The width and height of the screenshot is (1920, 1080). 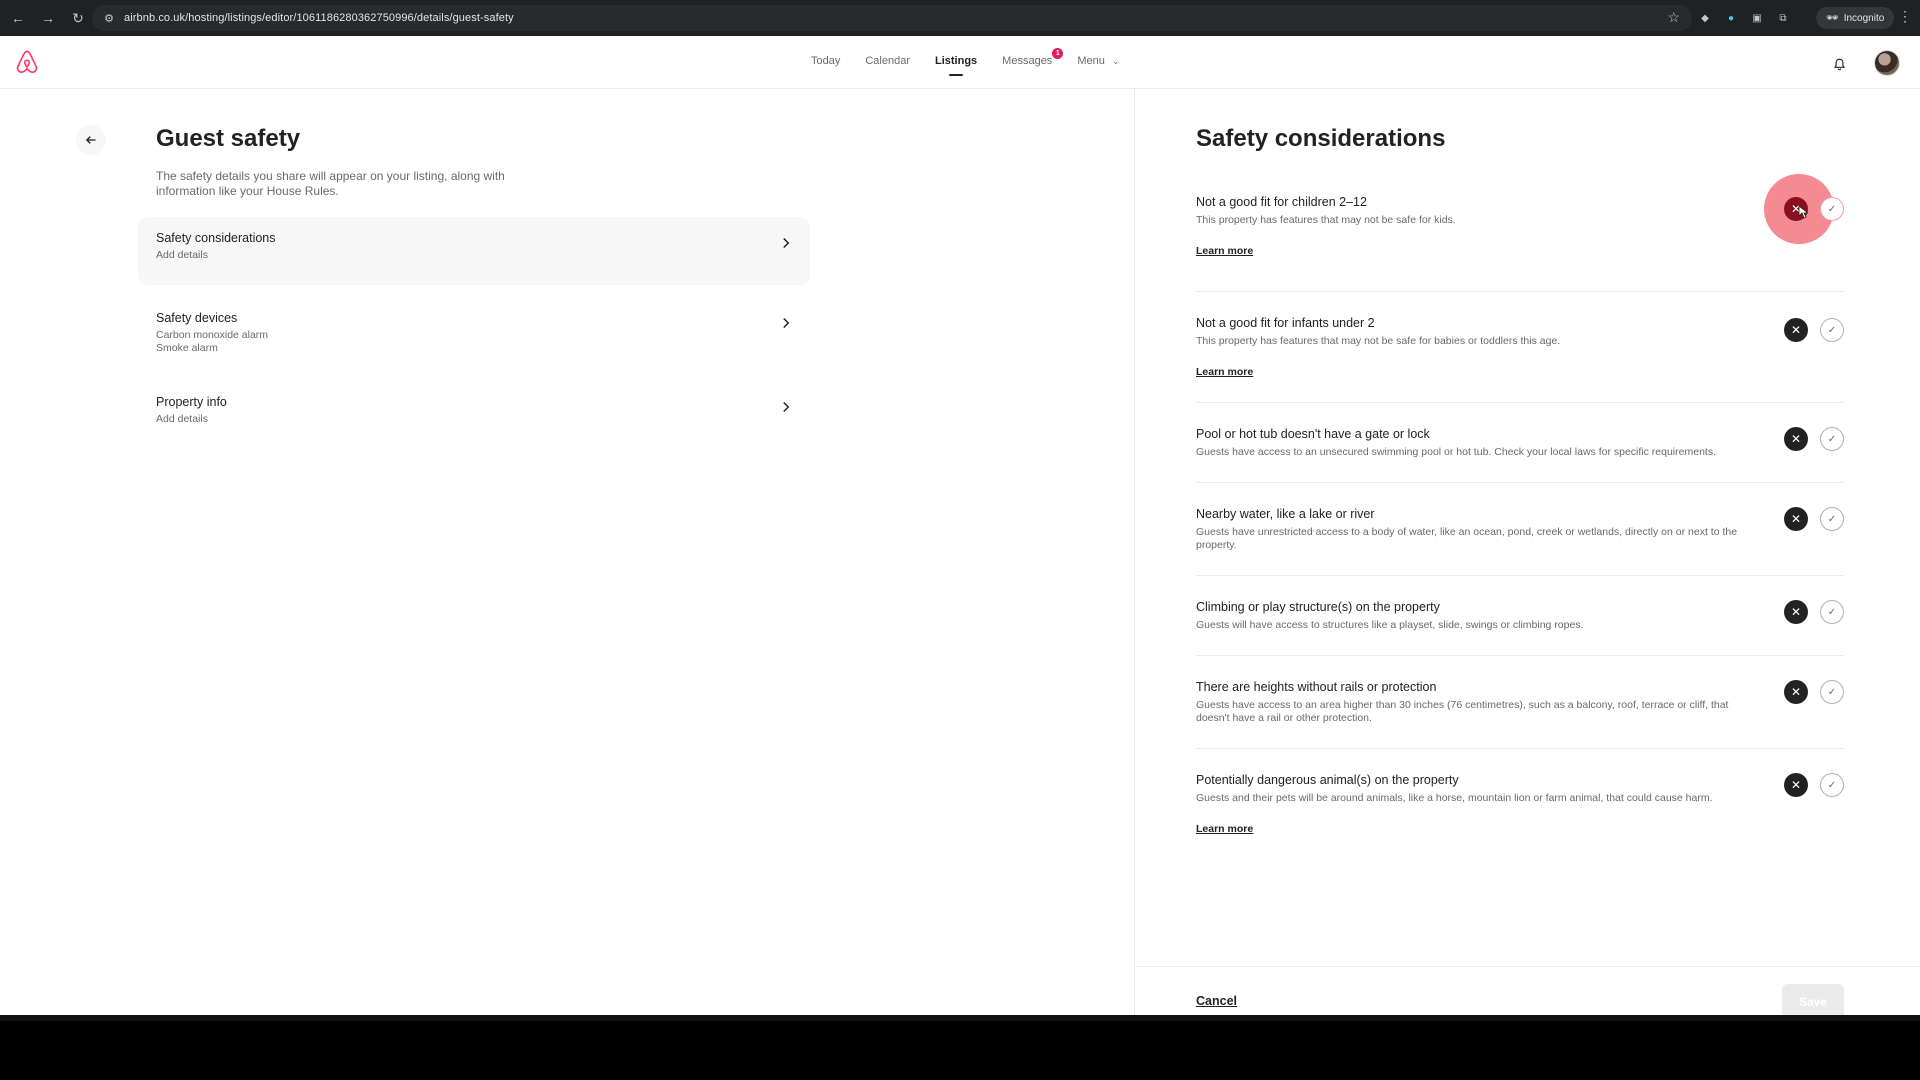 What do you see at coordinates (197, 318) in the screenshot?
I see `section-title: Safety devices` at bounding box center [197, 318].